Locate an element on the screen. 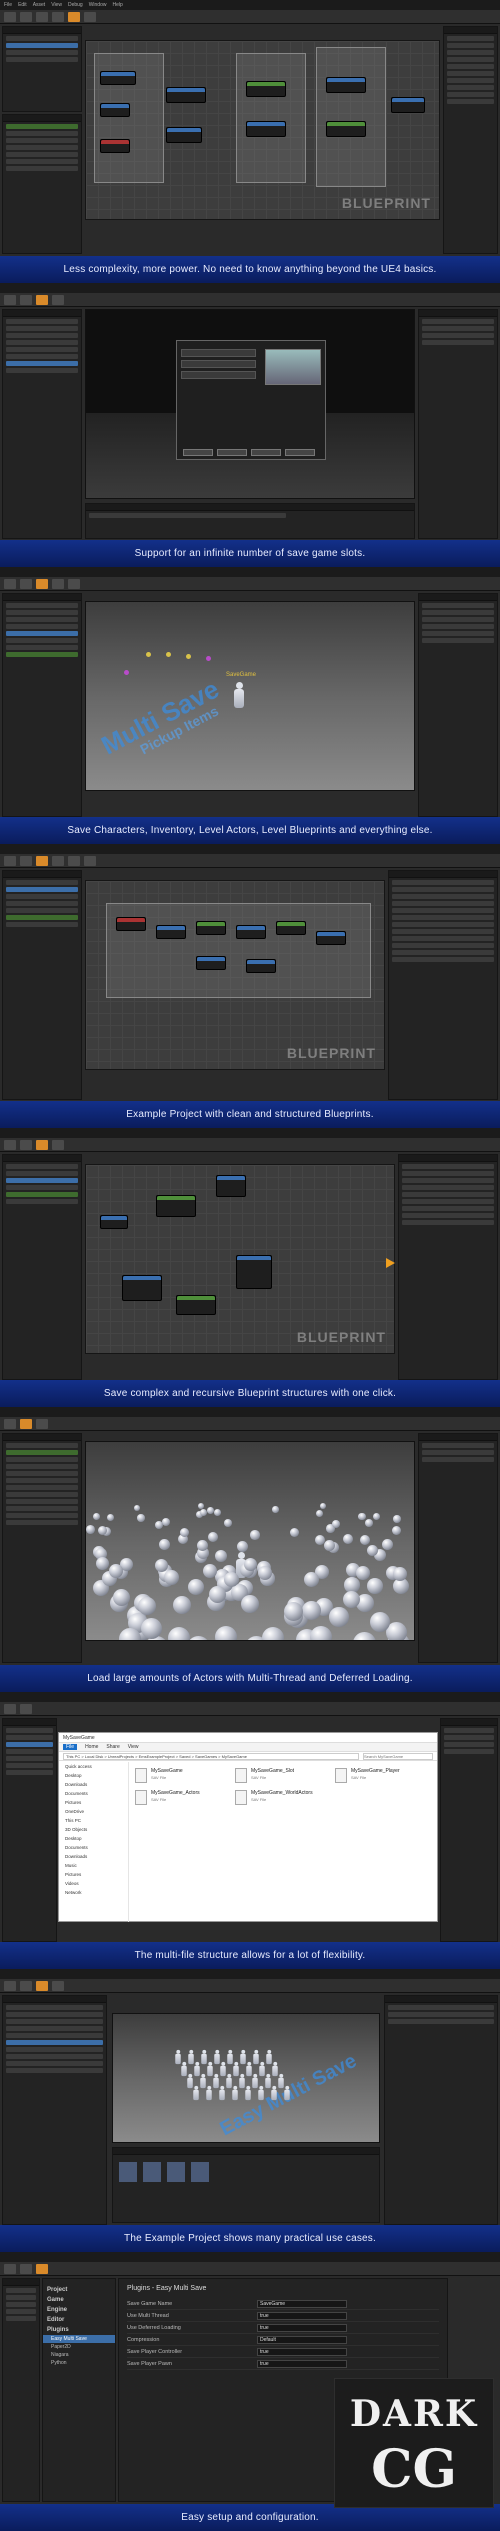 The height and width of the screenshot is (2531, 500). menu-help: Help is located at coordinates (117, 5).